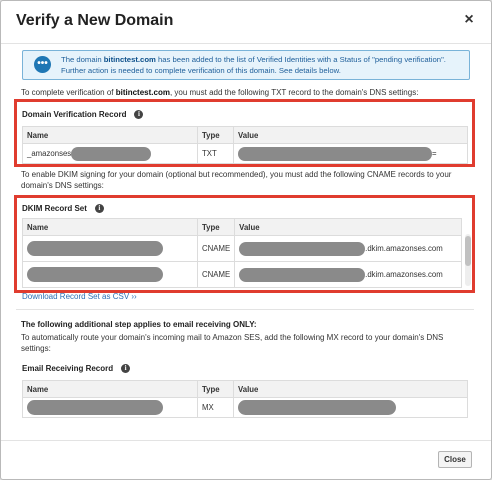 Image resolution: width=492 pixels, height=480 pixels. I want to click on notice-text-start: The domain, so click(82, 59).